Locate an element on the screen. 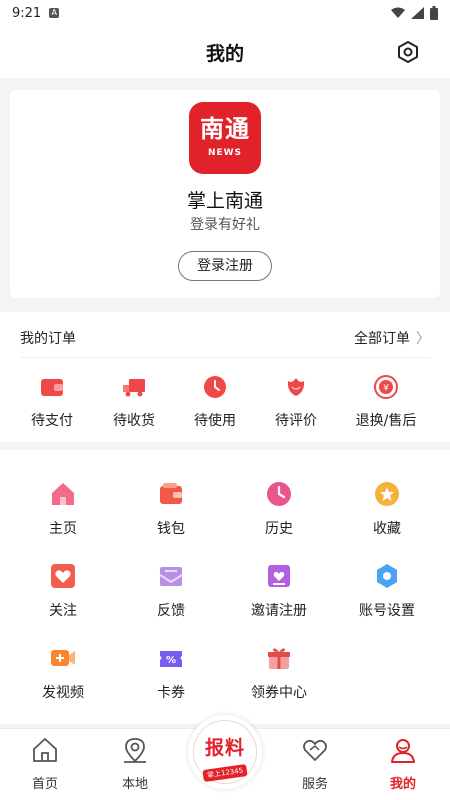 Image resolution: width=450 pixels, height=800 pixels. service-coupons: % 卡券 is located at coordinates (171, 673).